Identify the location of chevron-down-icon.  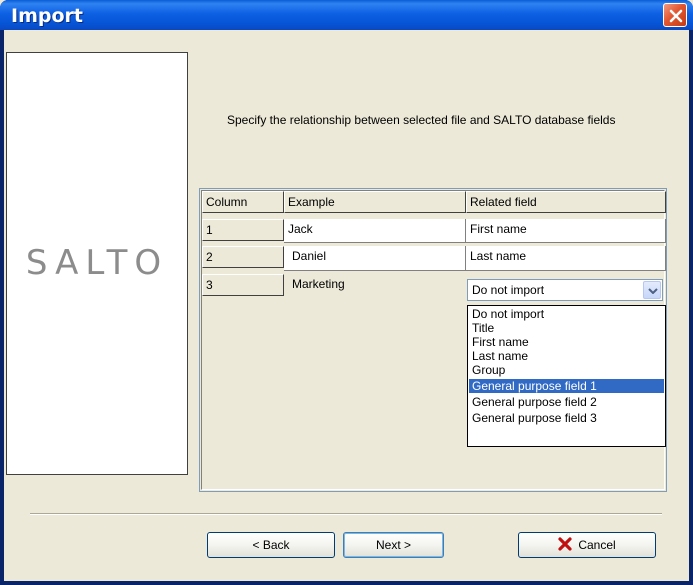
(653, 291).